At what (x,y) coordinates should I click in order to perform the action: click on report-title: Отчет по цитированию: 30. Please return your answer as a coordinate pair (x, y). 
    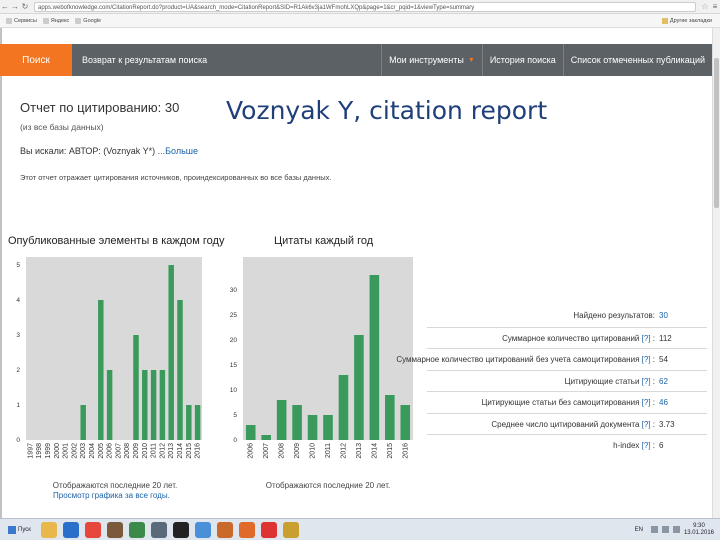
    Looking at the image, I should click on (100, 107).